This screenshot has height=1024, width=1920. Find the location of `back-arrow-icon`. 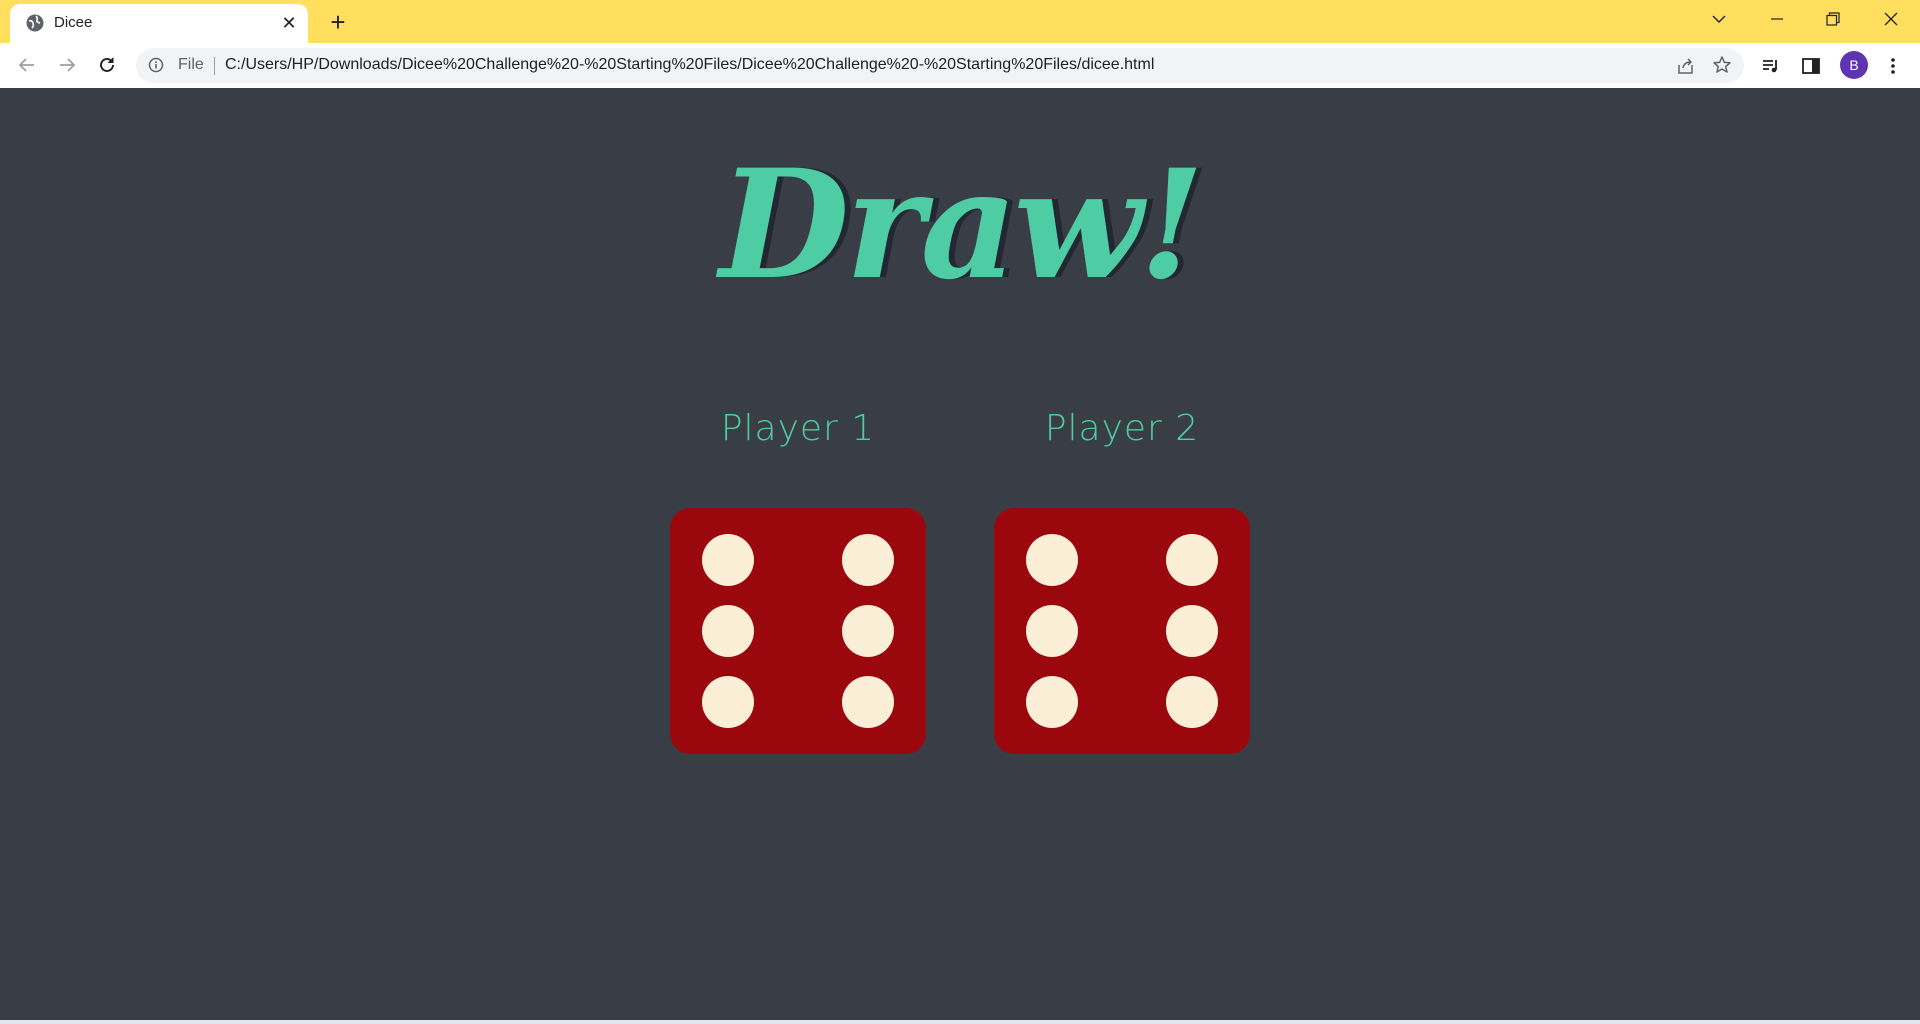

back-arrow-icon is located at coordinates (26, 65).